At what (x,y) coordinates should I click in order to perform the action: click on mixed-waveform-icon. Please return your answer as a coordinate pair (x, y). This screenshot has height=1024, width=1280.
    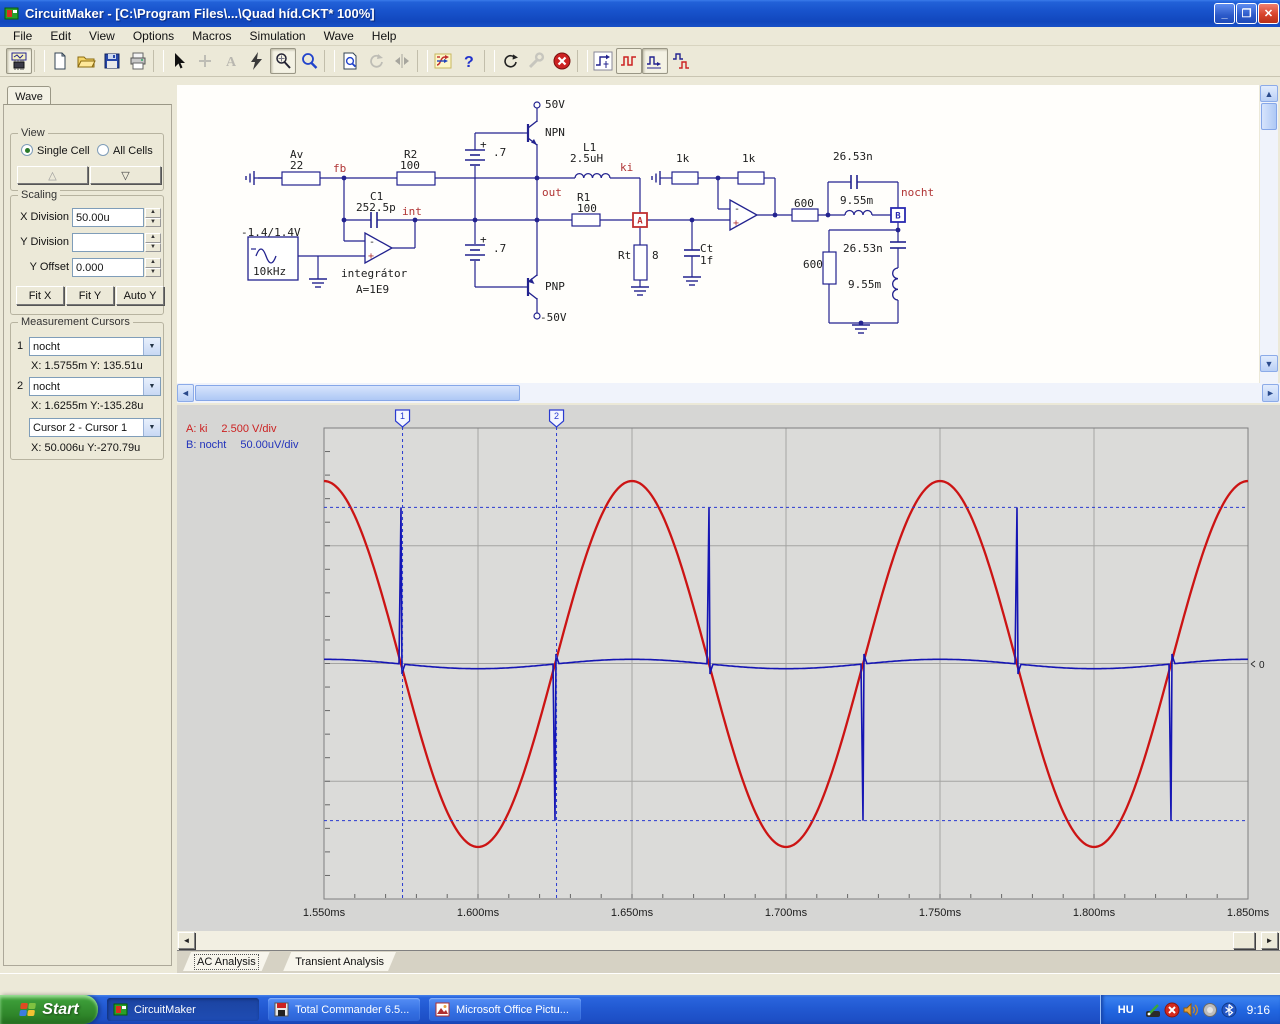
    Looking at the image, I should click on (681, 61).